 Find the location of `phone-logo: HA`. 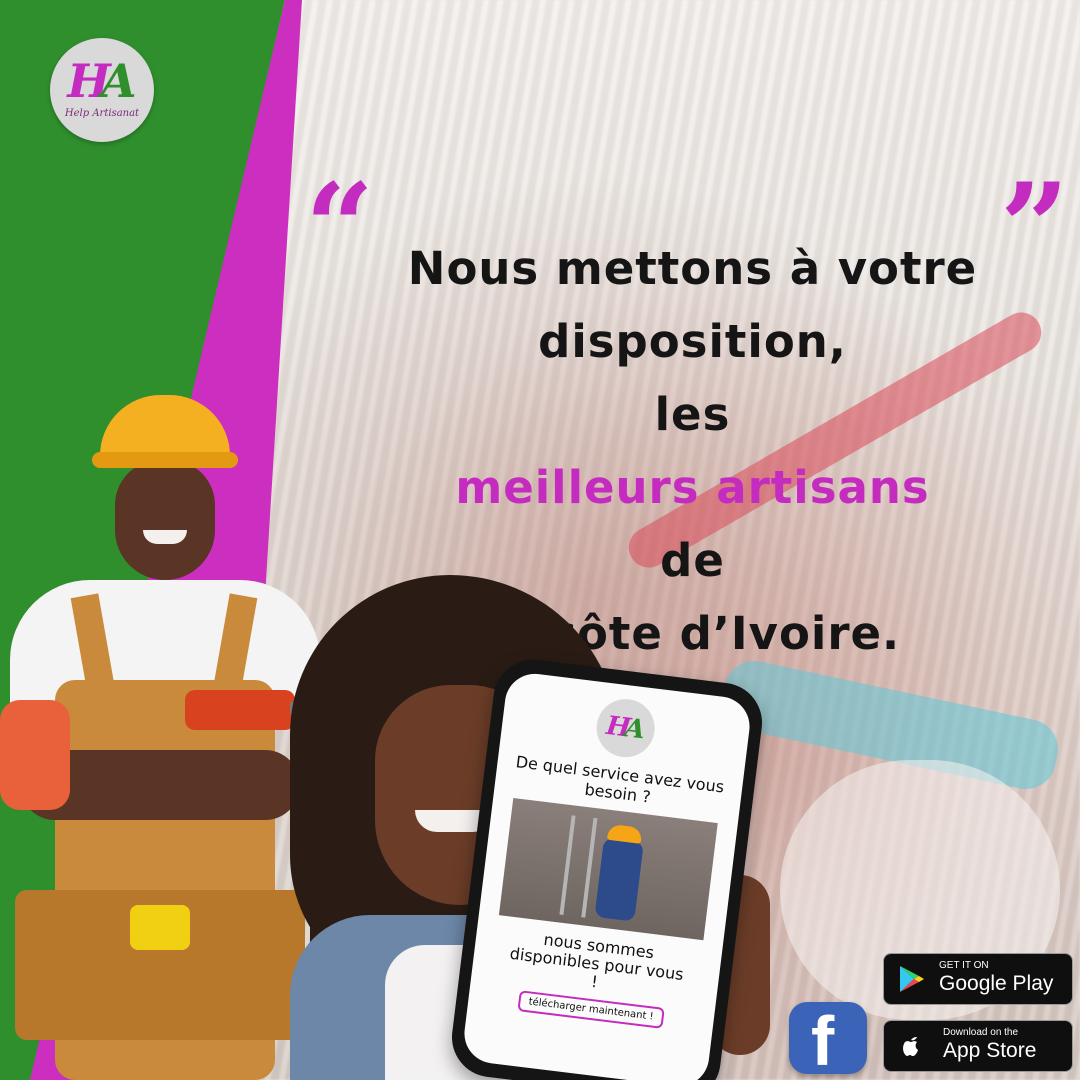

phone-logo: HA is located at coordinates (625, 728).